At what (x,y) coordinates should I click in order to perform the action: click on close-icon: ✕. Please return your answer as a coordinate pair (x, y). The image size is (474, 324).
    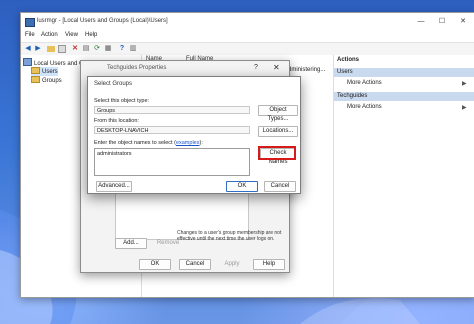
    Looking at the image, I should click on (276, 67).